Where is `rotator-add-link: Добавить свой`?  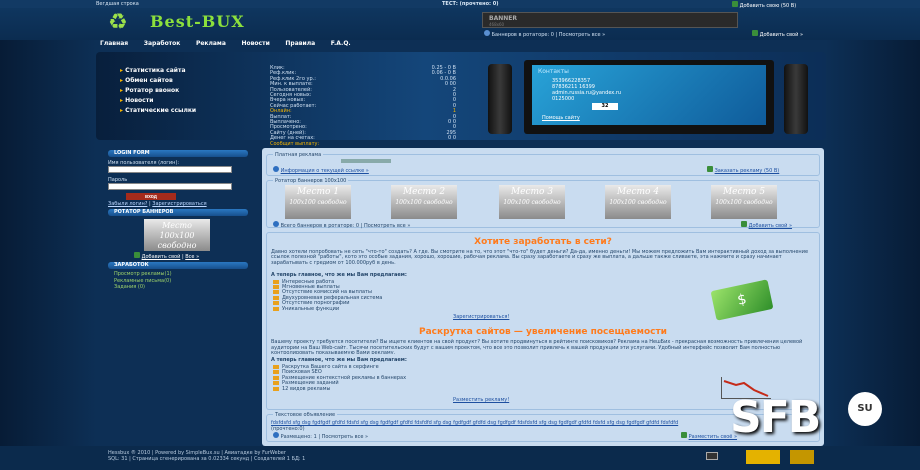
rotator-add-link: Добавить свой is located at coordinates (161, 257).